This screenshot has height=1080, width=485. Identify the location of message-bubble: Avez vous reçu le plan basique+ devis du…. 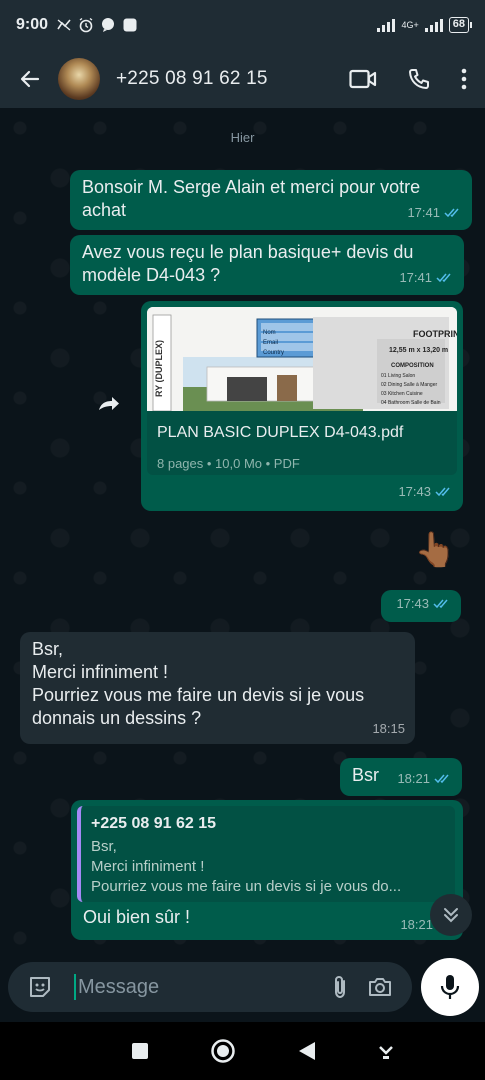
(267, 265).